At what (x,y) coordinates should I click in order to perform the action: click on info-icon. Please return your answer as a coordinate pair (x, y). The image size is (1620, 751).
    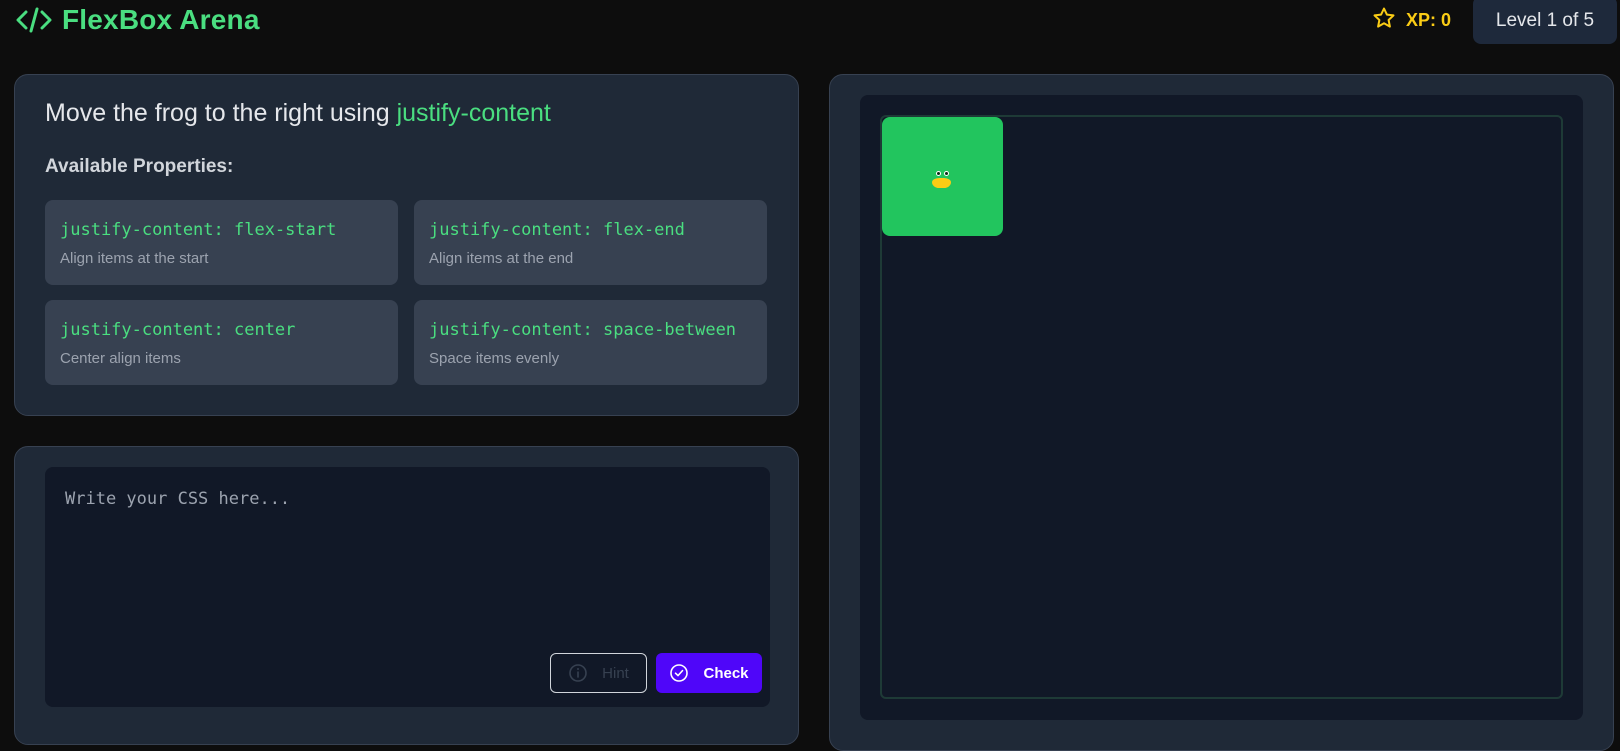
    Looking at the image, I should click on (578, 673).